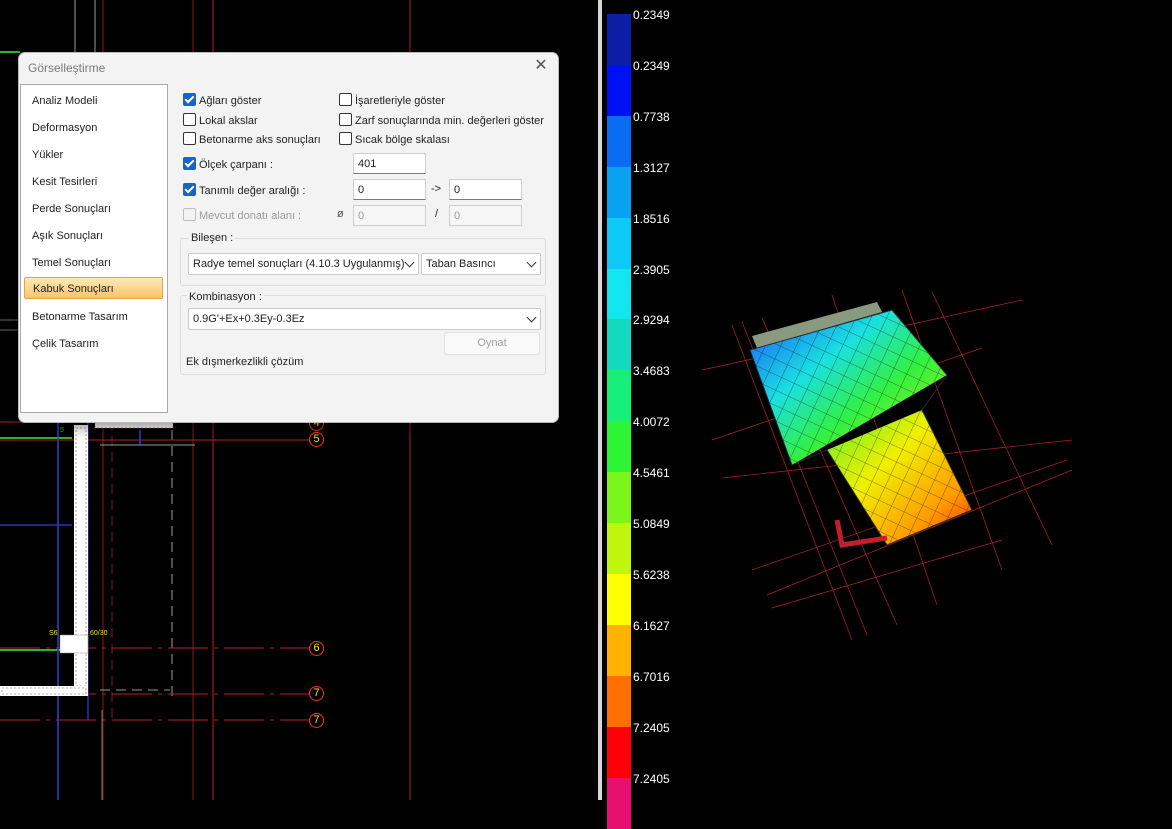 This screenshot has height=829, width=1172. Describe the element at coordinates (53, 633) in the screenshot. I see `cad-label-s6: S6` at that location.